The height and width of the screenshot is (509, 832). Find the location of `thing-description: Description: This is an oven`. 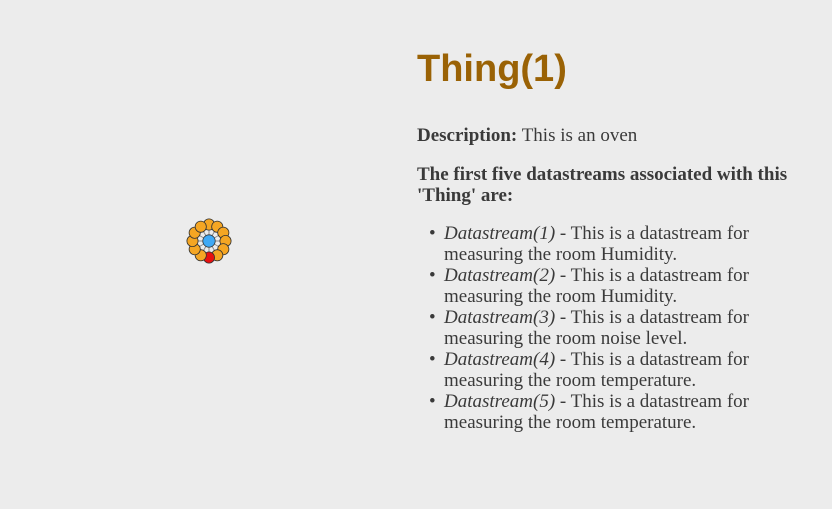

thing-description: Description: This is an oven is located at coordinates (617, 136).